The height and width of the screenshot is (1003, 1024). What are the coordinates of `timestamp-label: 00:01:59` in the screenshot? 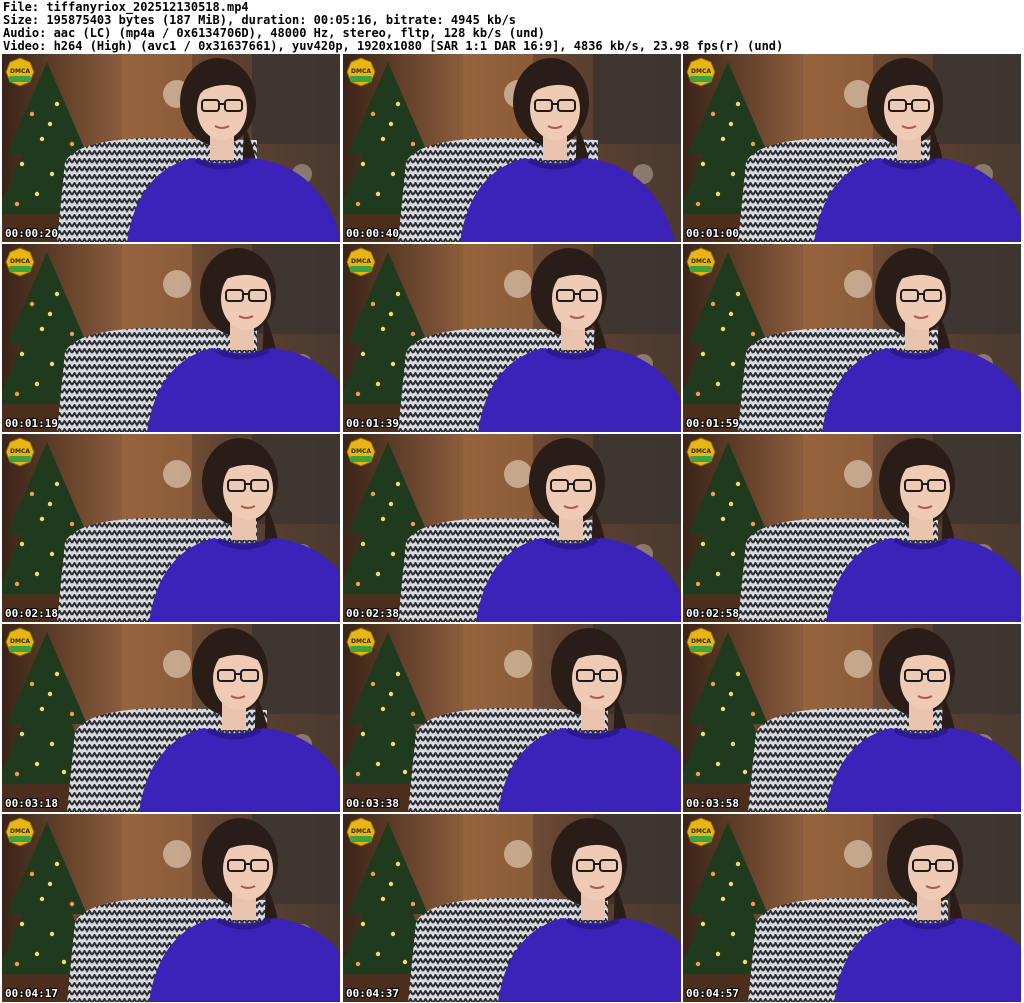 It's located at (712, 423).